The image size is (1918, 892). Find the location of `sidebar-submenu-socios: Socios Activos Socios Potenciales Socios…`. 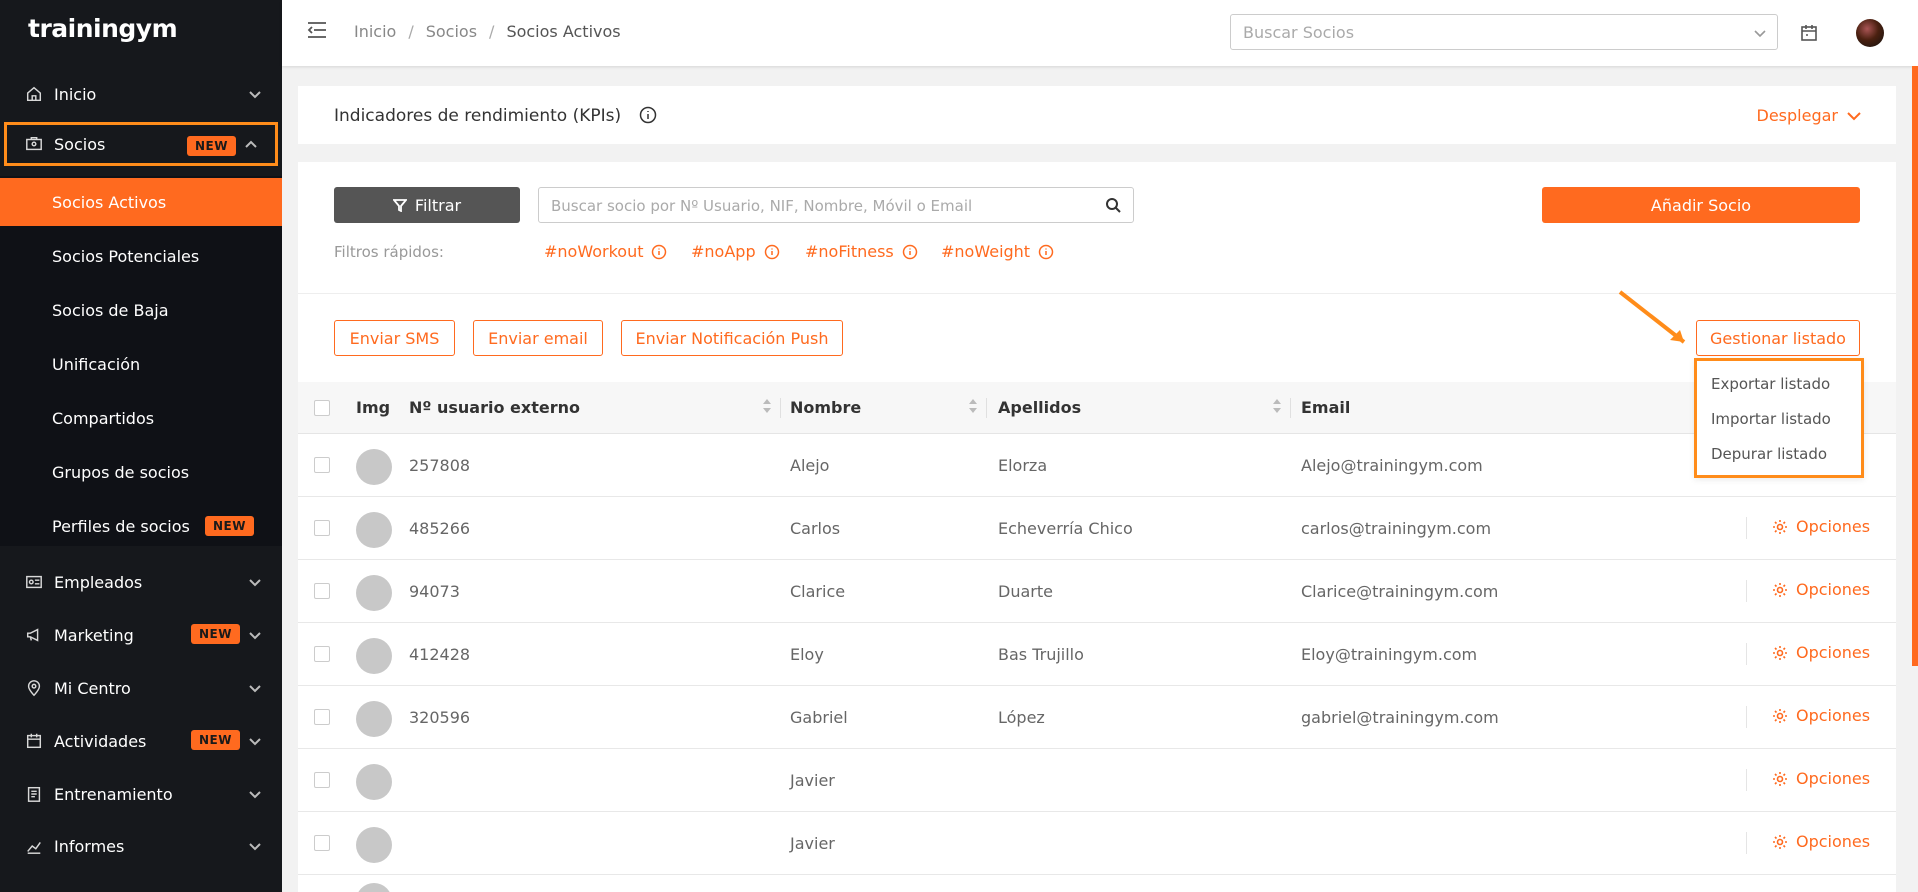

sidebar-submenu-socios: Socios Activos Socios Potenciales Socios… is located at coordinates (141, 361).